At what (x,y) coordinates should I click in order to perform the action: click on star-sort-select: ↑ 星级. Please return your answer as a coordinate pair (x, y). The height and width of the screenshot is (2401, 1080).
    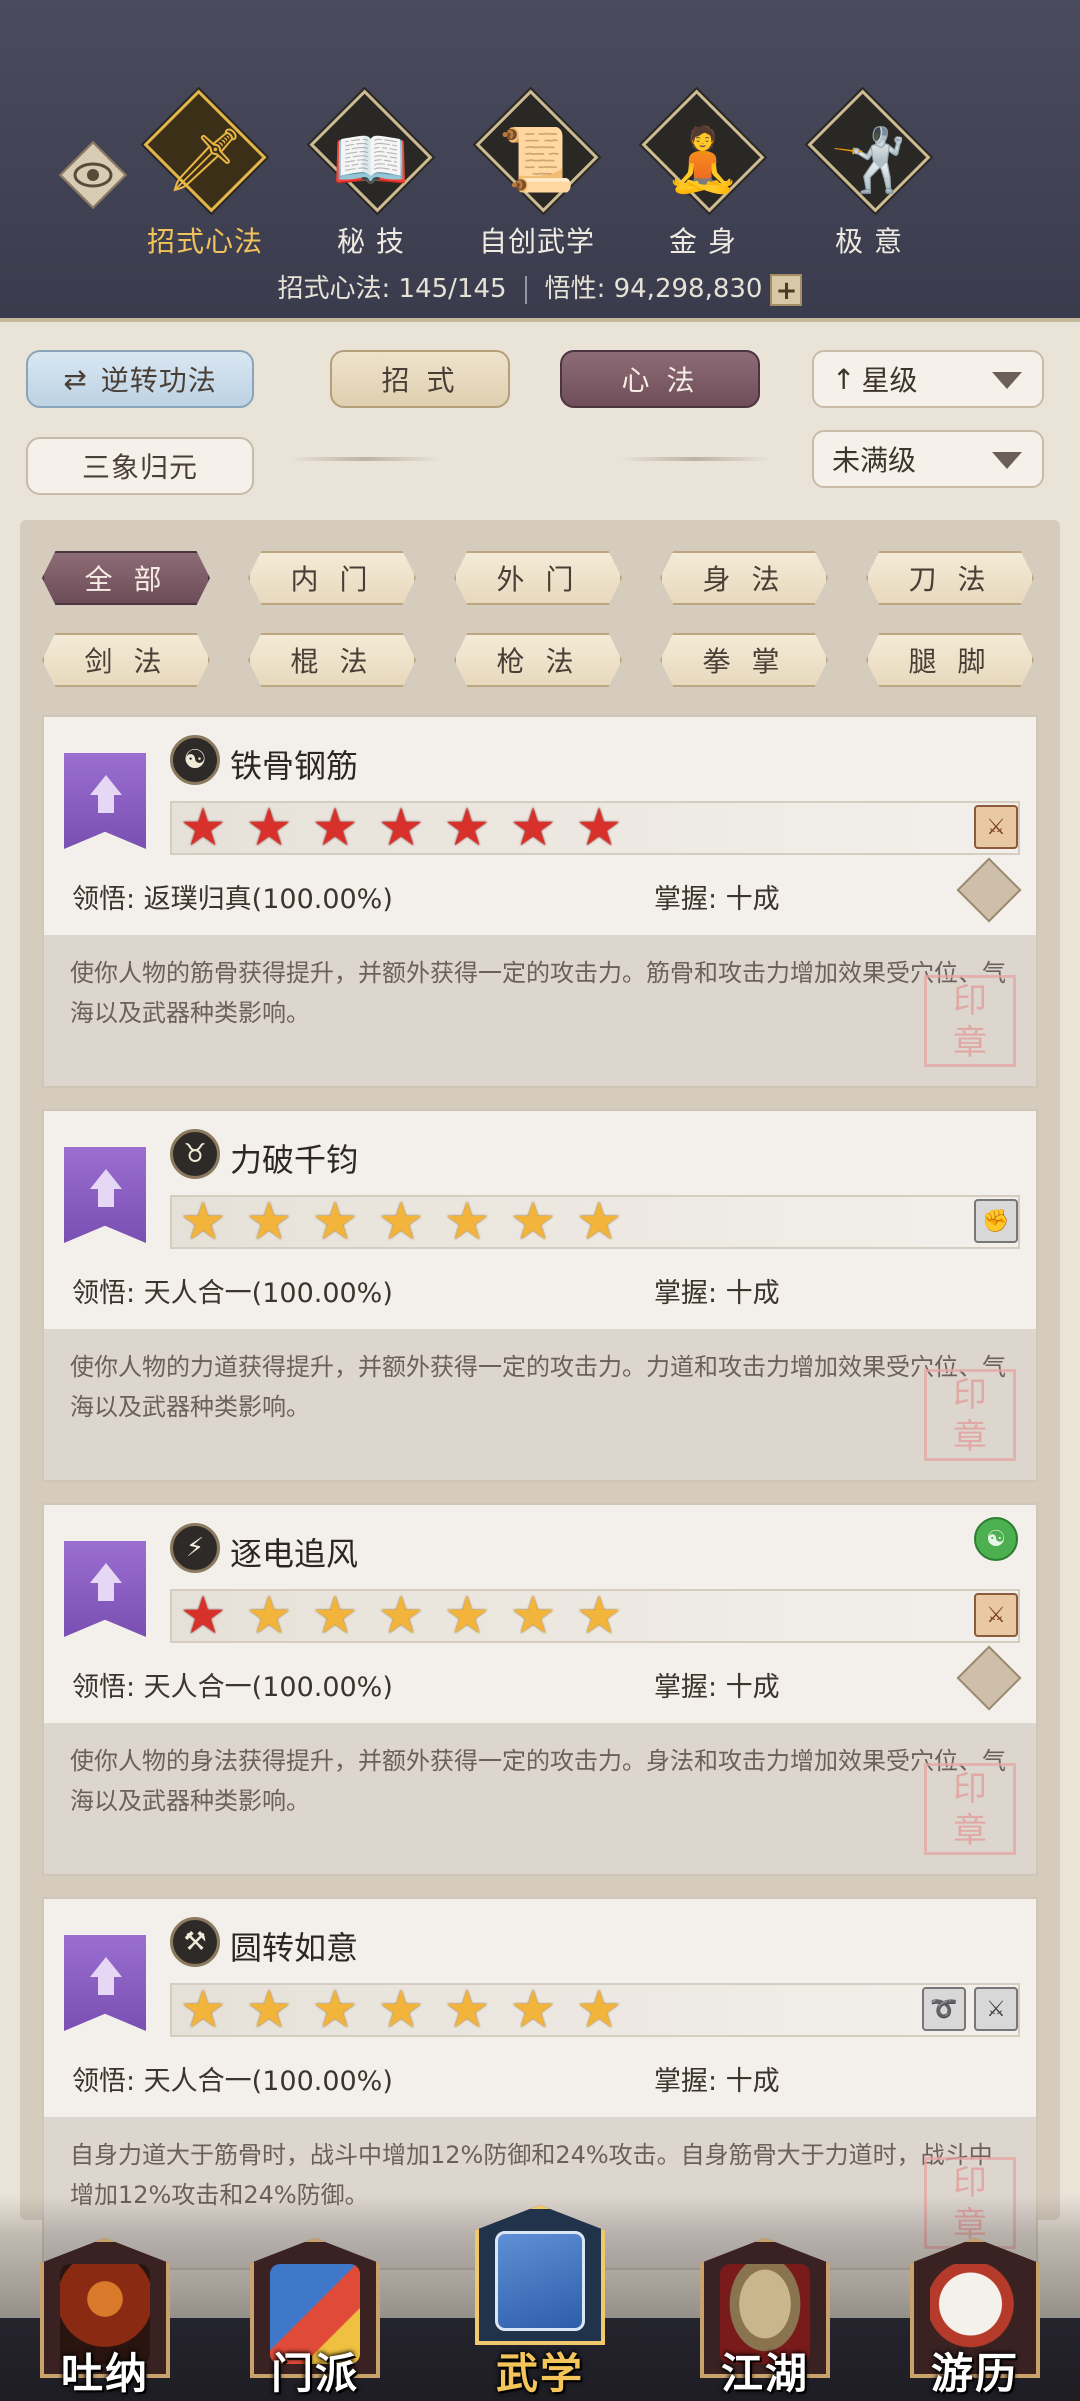
    Looking at the image, I should click on (928, 379).